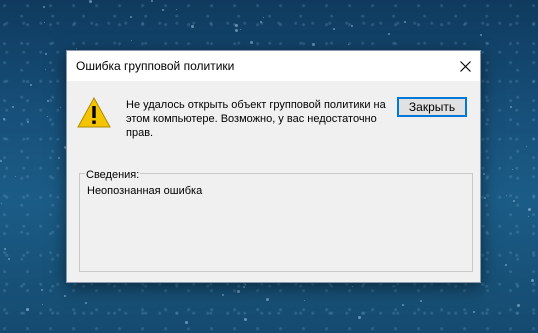 Image resolution: width=538 pixels, height=333 pixels. I want to click on close-button: Закрыть, so click(432, 107).